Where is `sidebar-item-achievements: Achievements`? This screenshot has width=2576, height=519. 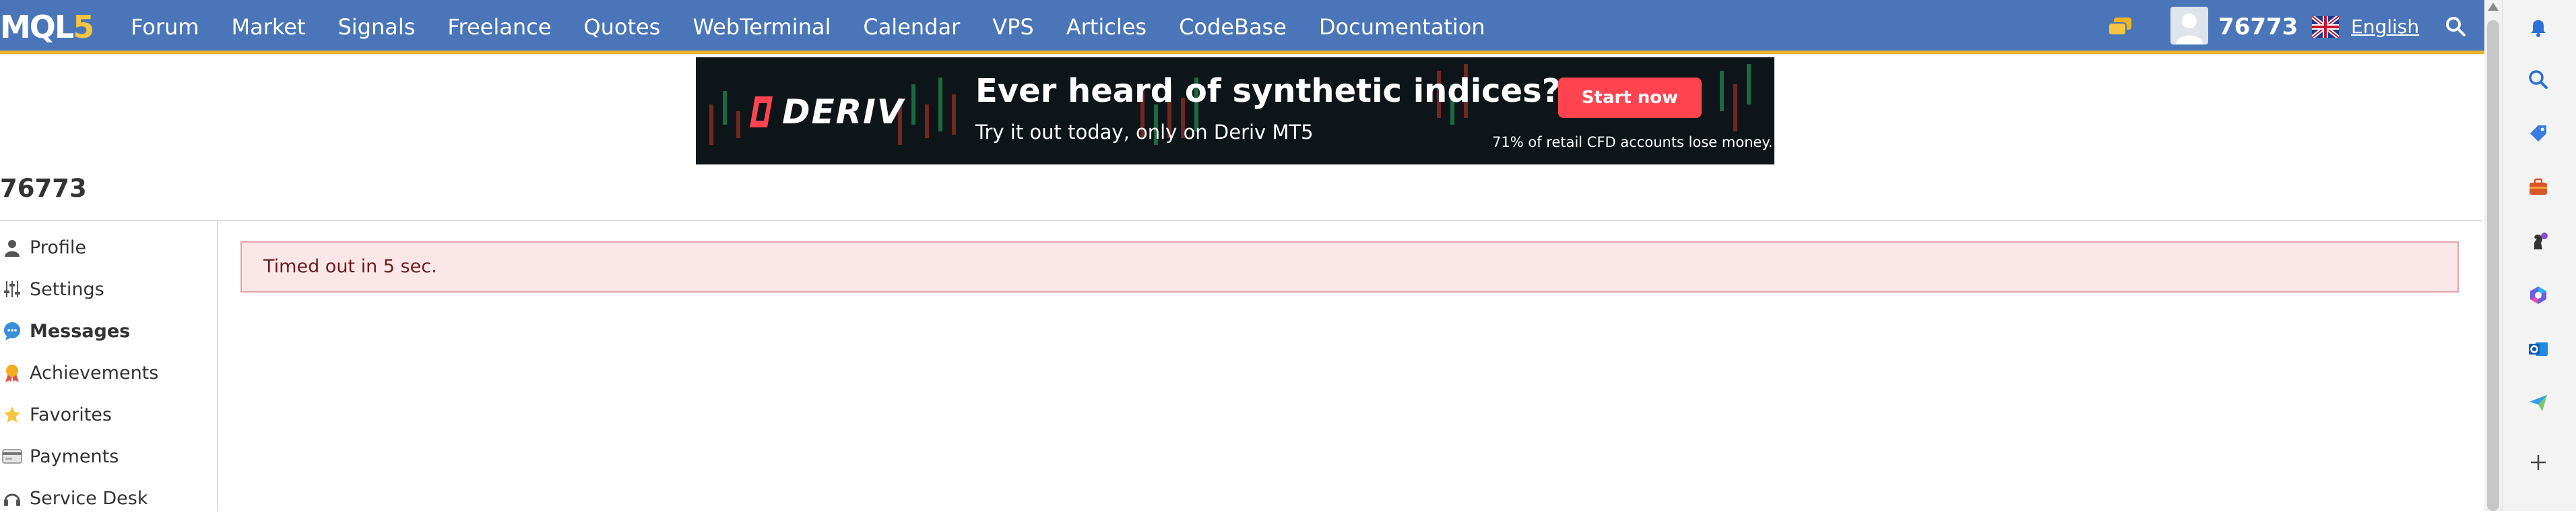 sidebar-item-achievements: Achievements is located at coordinates (108, 373).